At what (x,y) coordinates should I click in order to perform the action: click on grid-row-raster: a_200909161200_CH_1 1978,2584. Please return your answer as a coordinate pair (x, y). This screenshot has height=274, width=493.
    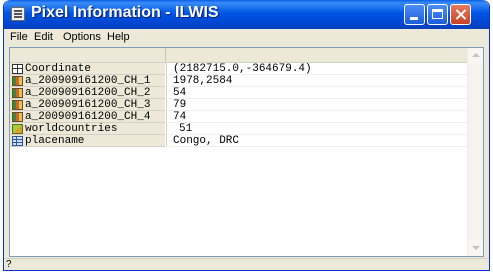
    Looking at the image, I should click on (238, 81).